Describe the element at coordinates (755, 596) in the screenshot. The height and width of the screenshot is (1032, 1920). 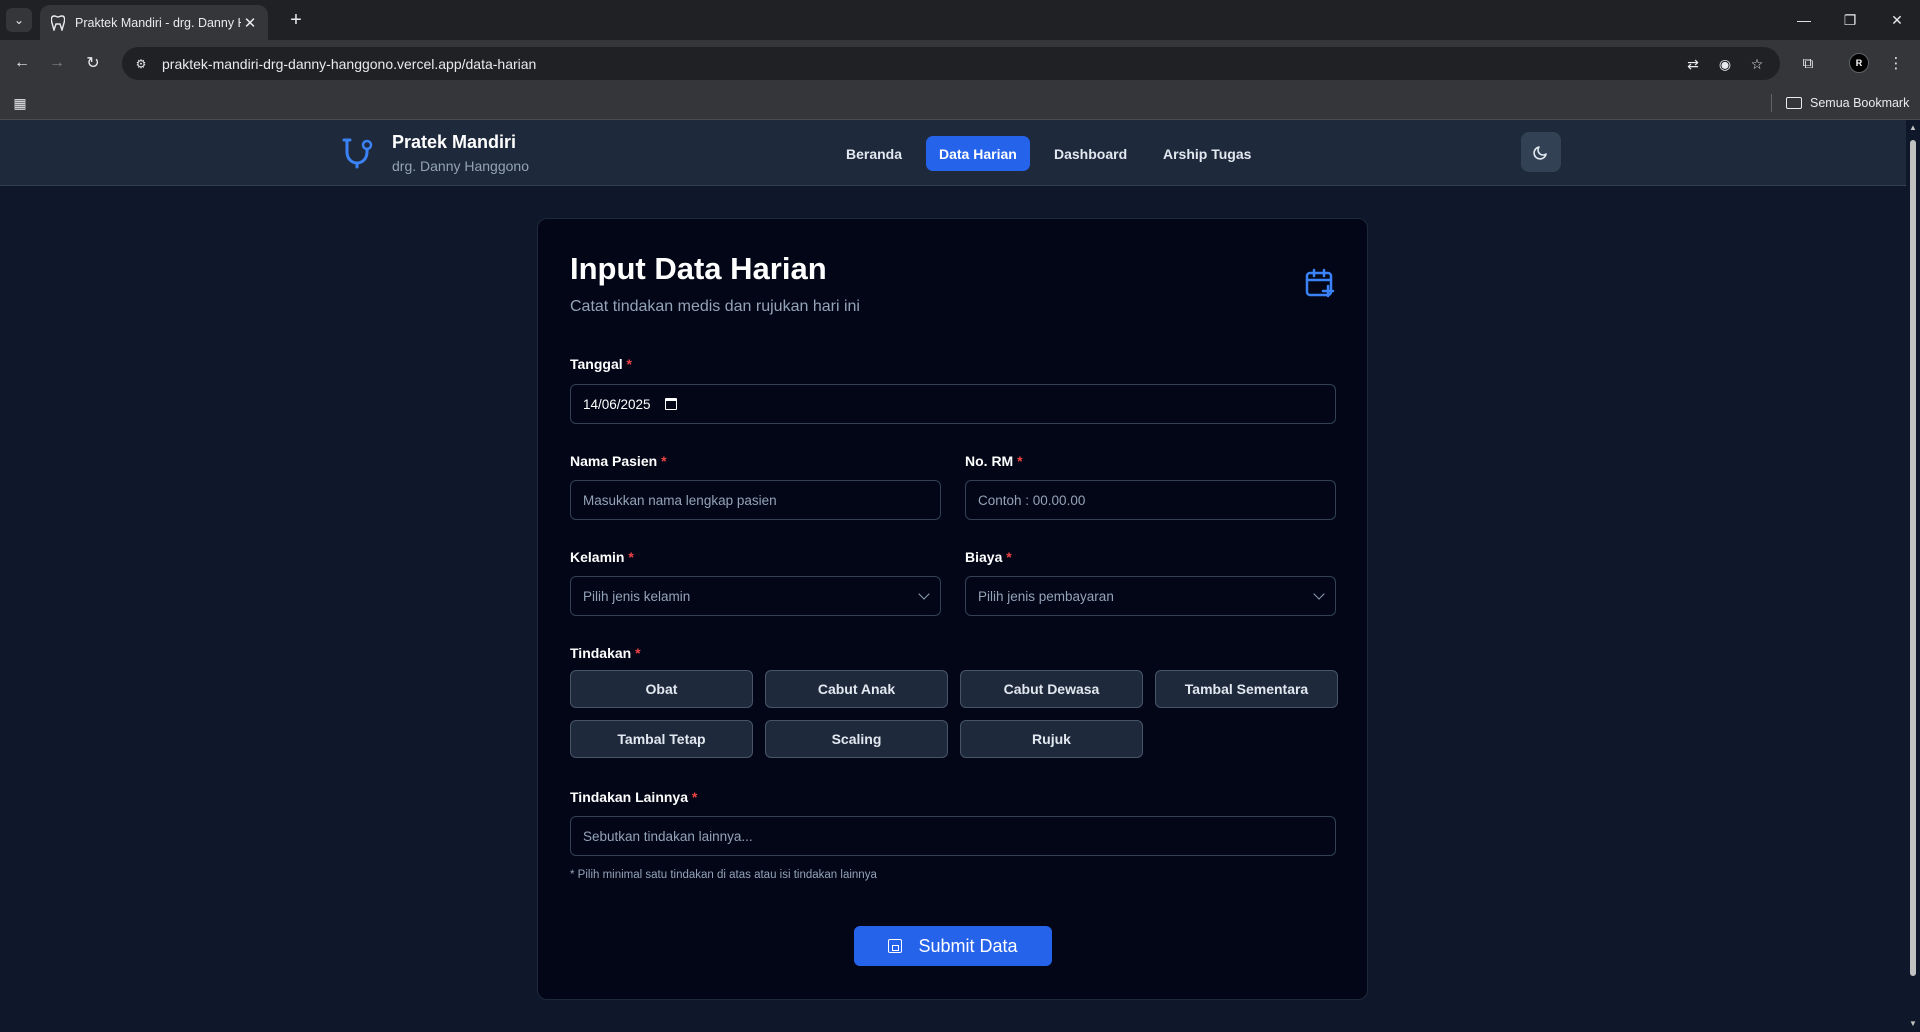
I see `kelamin-select: Pilih jenis kelamin` at that location.